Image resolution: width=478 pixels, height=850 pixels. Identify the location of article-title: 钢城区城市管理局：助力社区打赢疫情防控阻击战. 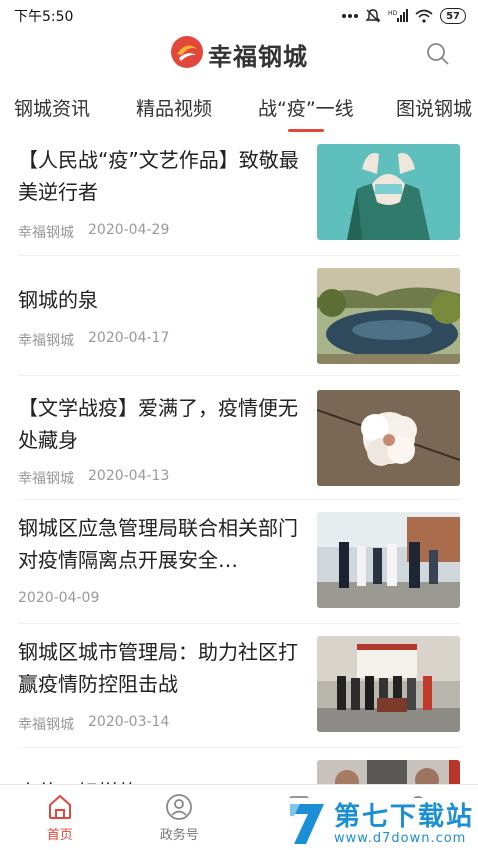
(162, 668).